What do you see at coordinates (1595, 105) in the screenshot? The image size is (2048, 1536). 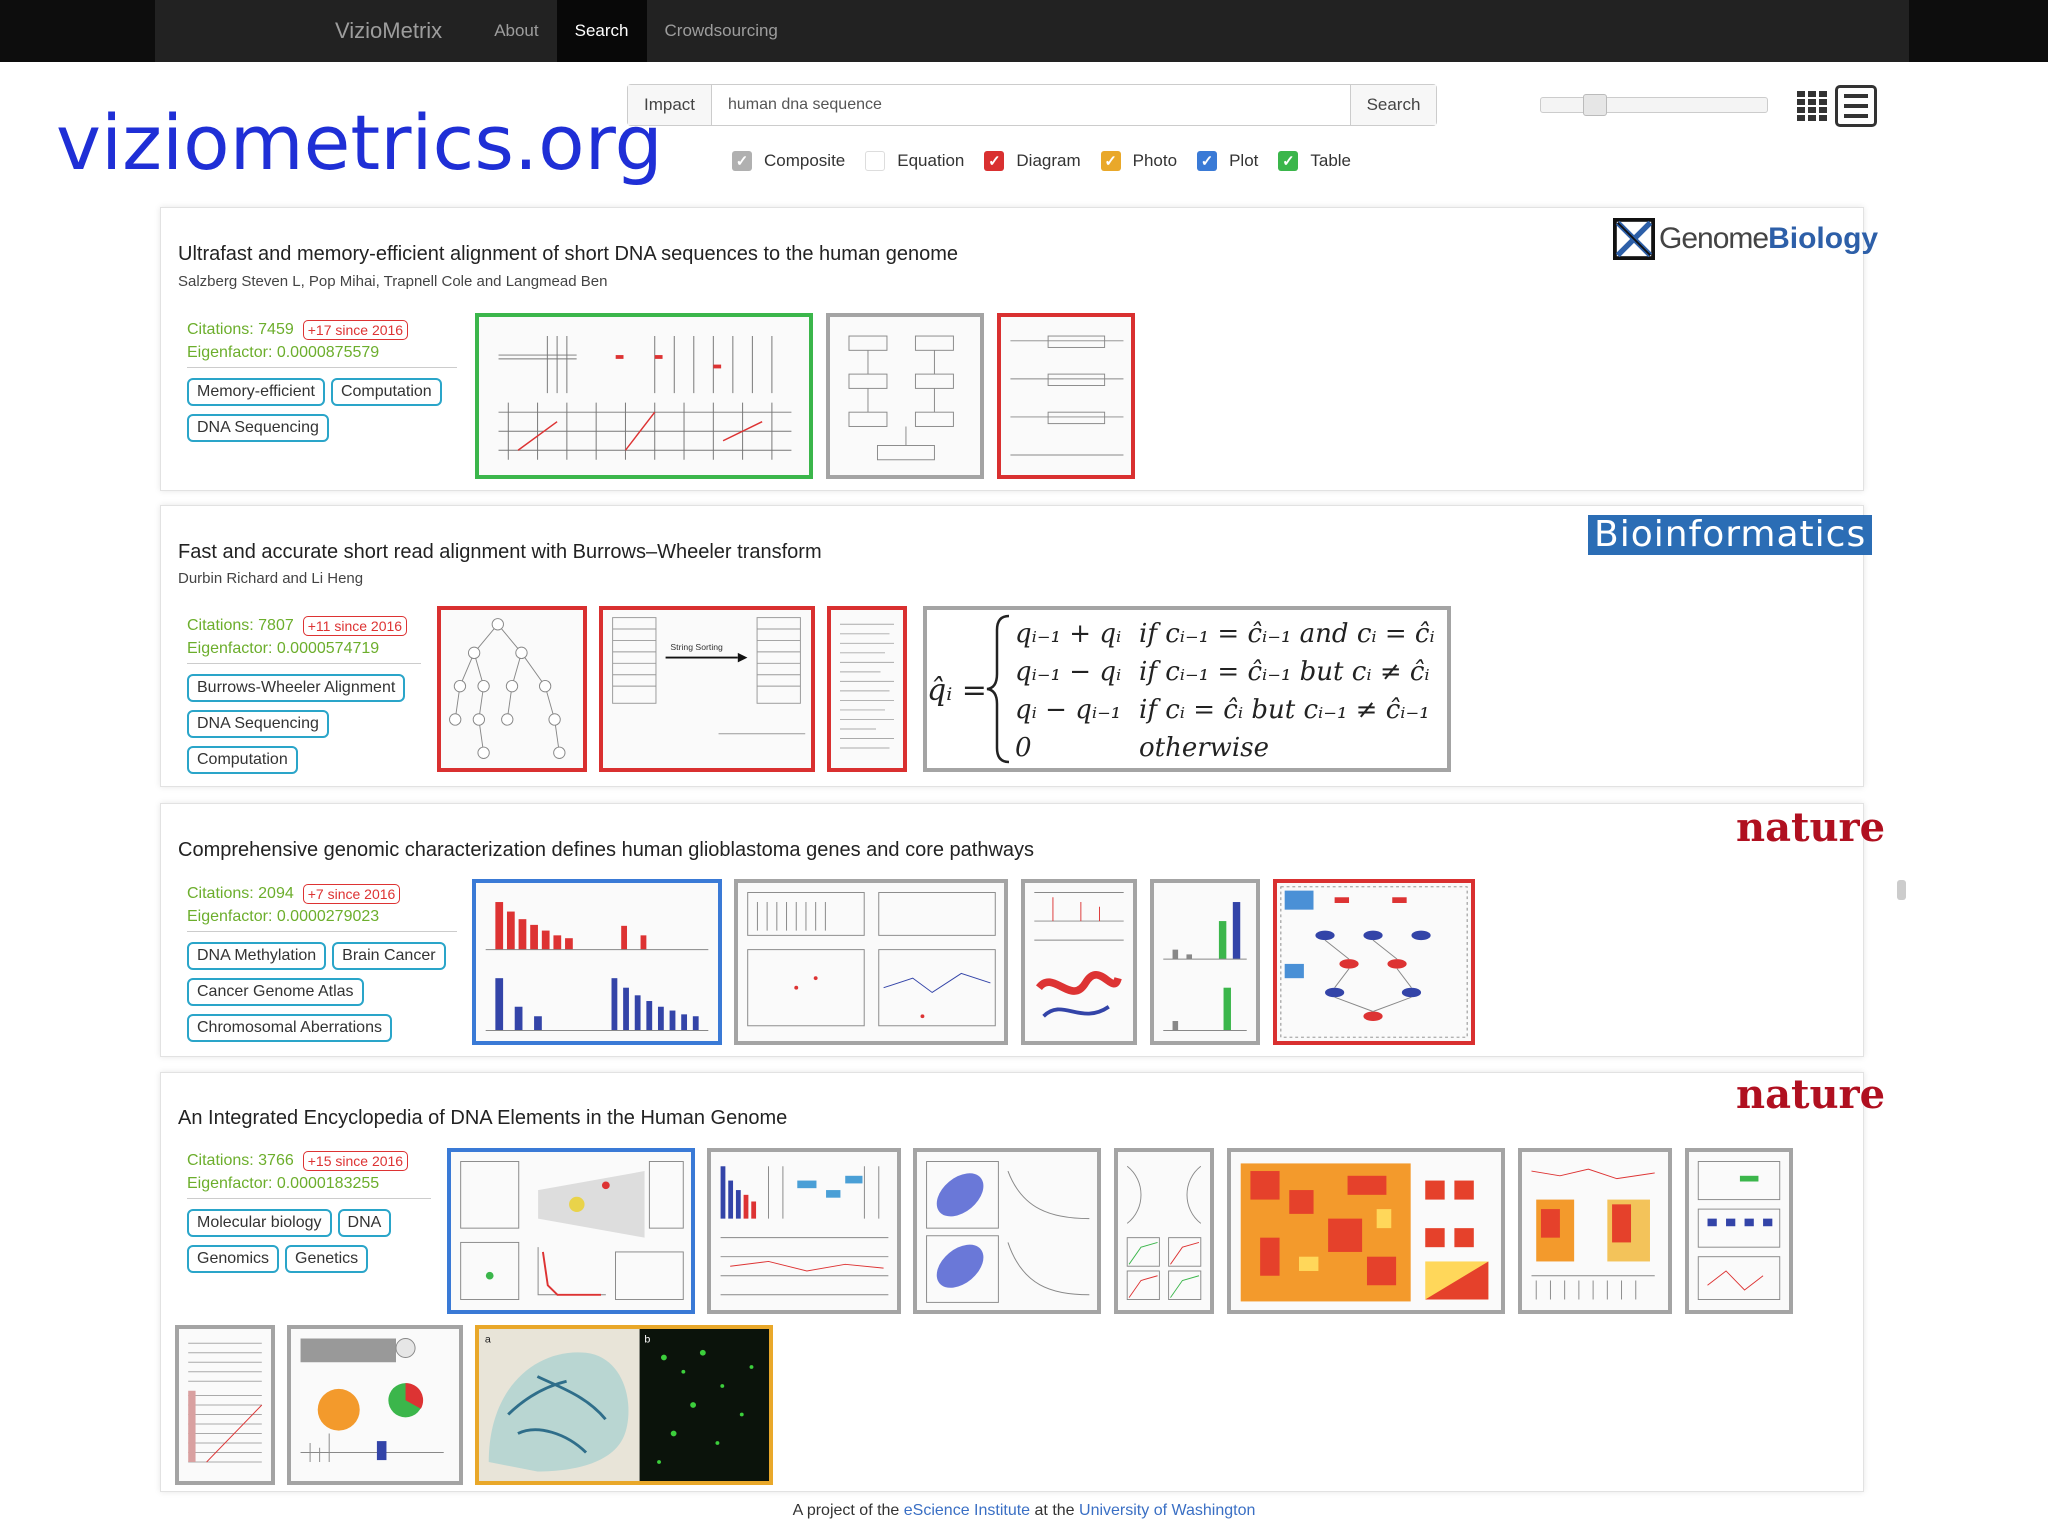 I see `slider-thumb` at bounding box center [1595, 105].